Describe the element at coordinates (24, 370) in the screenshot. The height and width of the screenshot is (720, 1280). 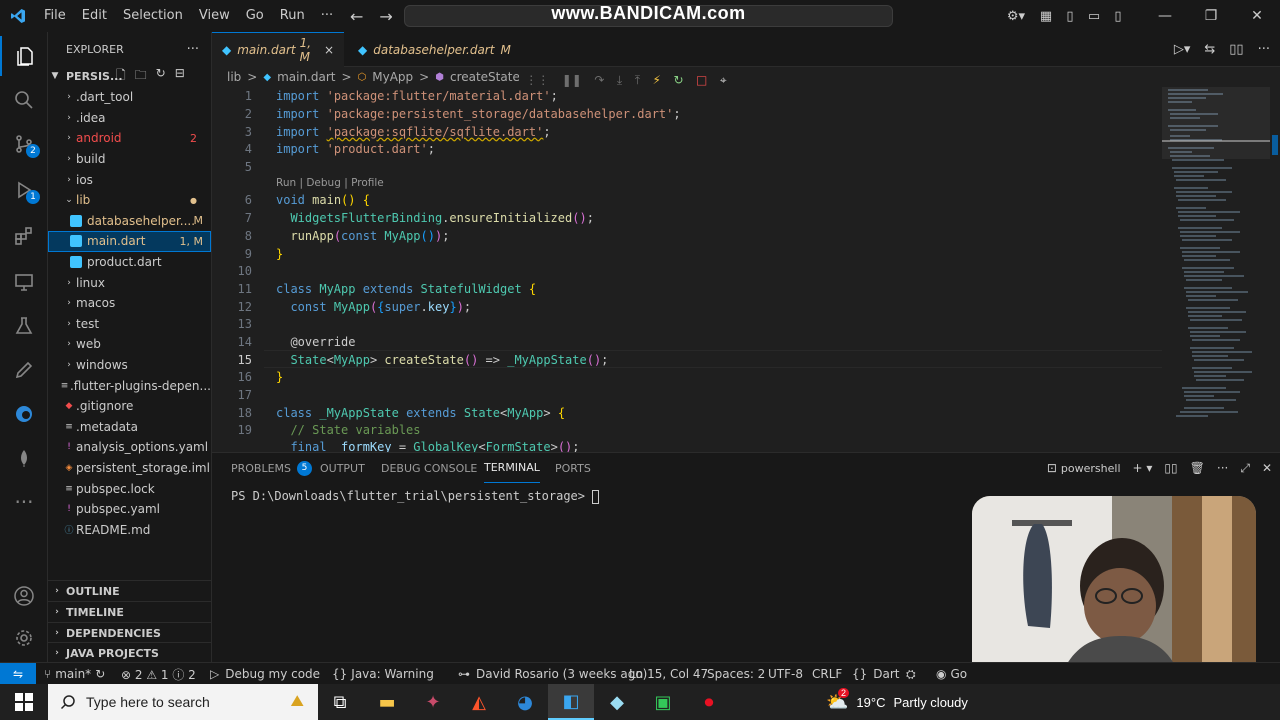
I see `pen-tool-icon` at that location.